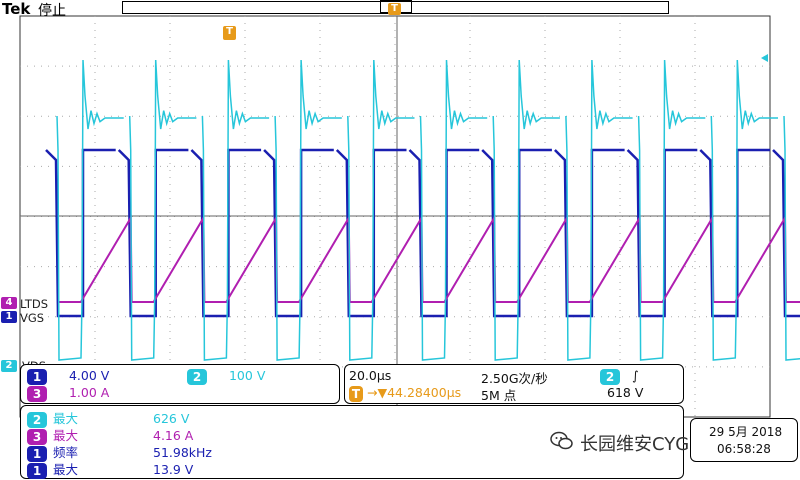 This screenshot has width=800, height=480. I want to click on vertical-settings-panel: 1 4.00 V 2 100 V 3 1.00 A, so click(180, 384).